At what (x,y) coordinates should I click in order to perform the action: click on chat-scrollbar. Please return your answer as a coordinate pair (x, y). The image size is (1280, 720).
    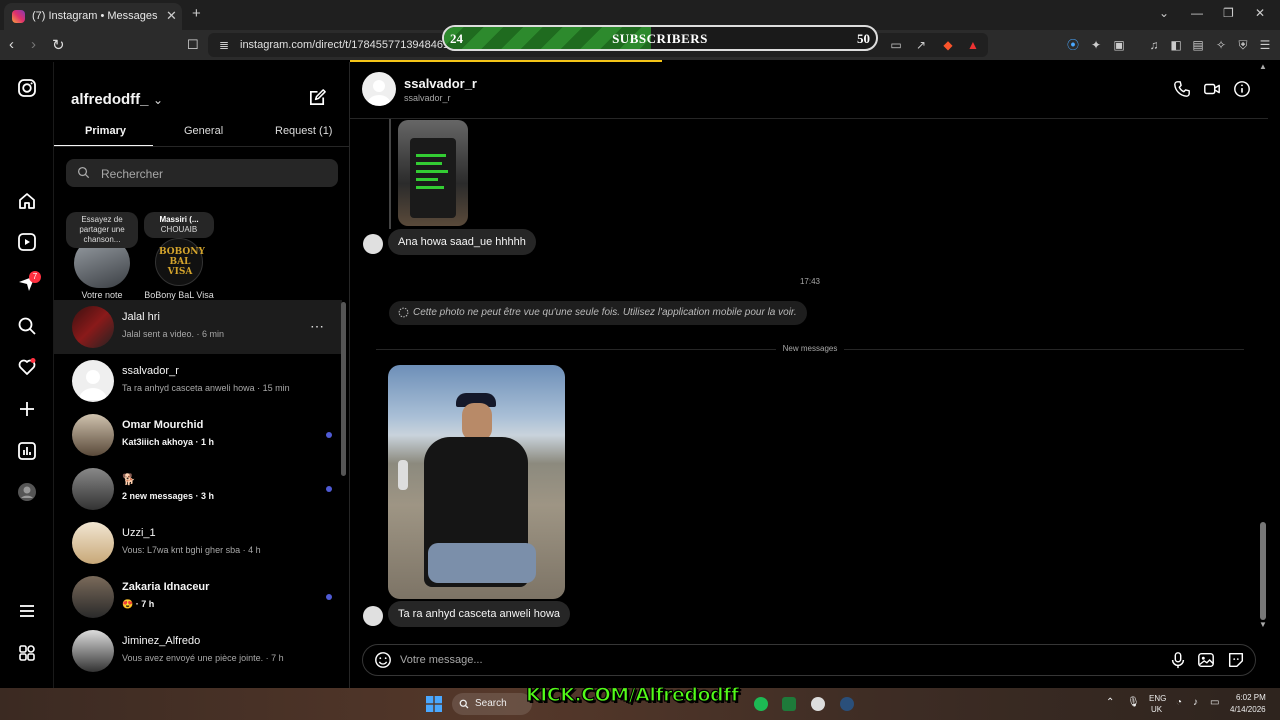
    Looking at the image, I should click on (1263, 571).